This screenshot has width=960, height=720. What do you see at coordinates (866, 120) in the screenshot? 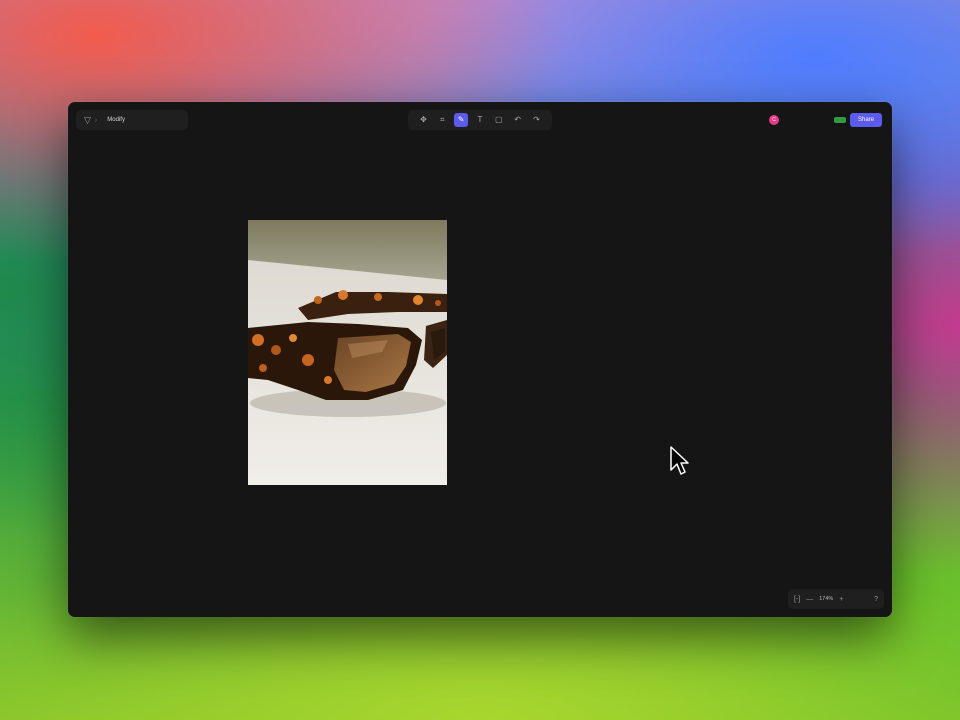
I see `share-button: Share` at bounding box center [866, 120].